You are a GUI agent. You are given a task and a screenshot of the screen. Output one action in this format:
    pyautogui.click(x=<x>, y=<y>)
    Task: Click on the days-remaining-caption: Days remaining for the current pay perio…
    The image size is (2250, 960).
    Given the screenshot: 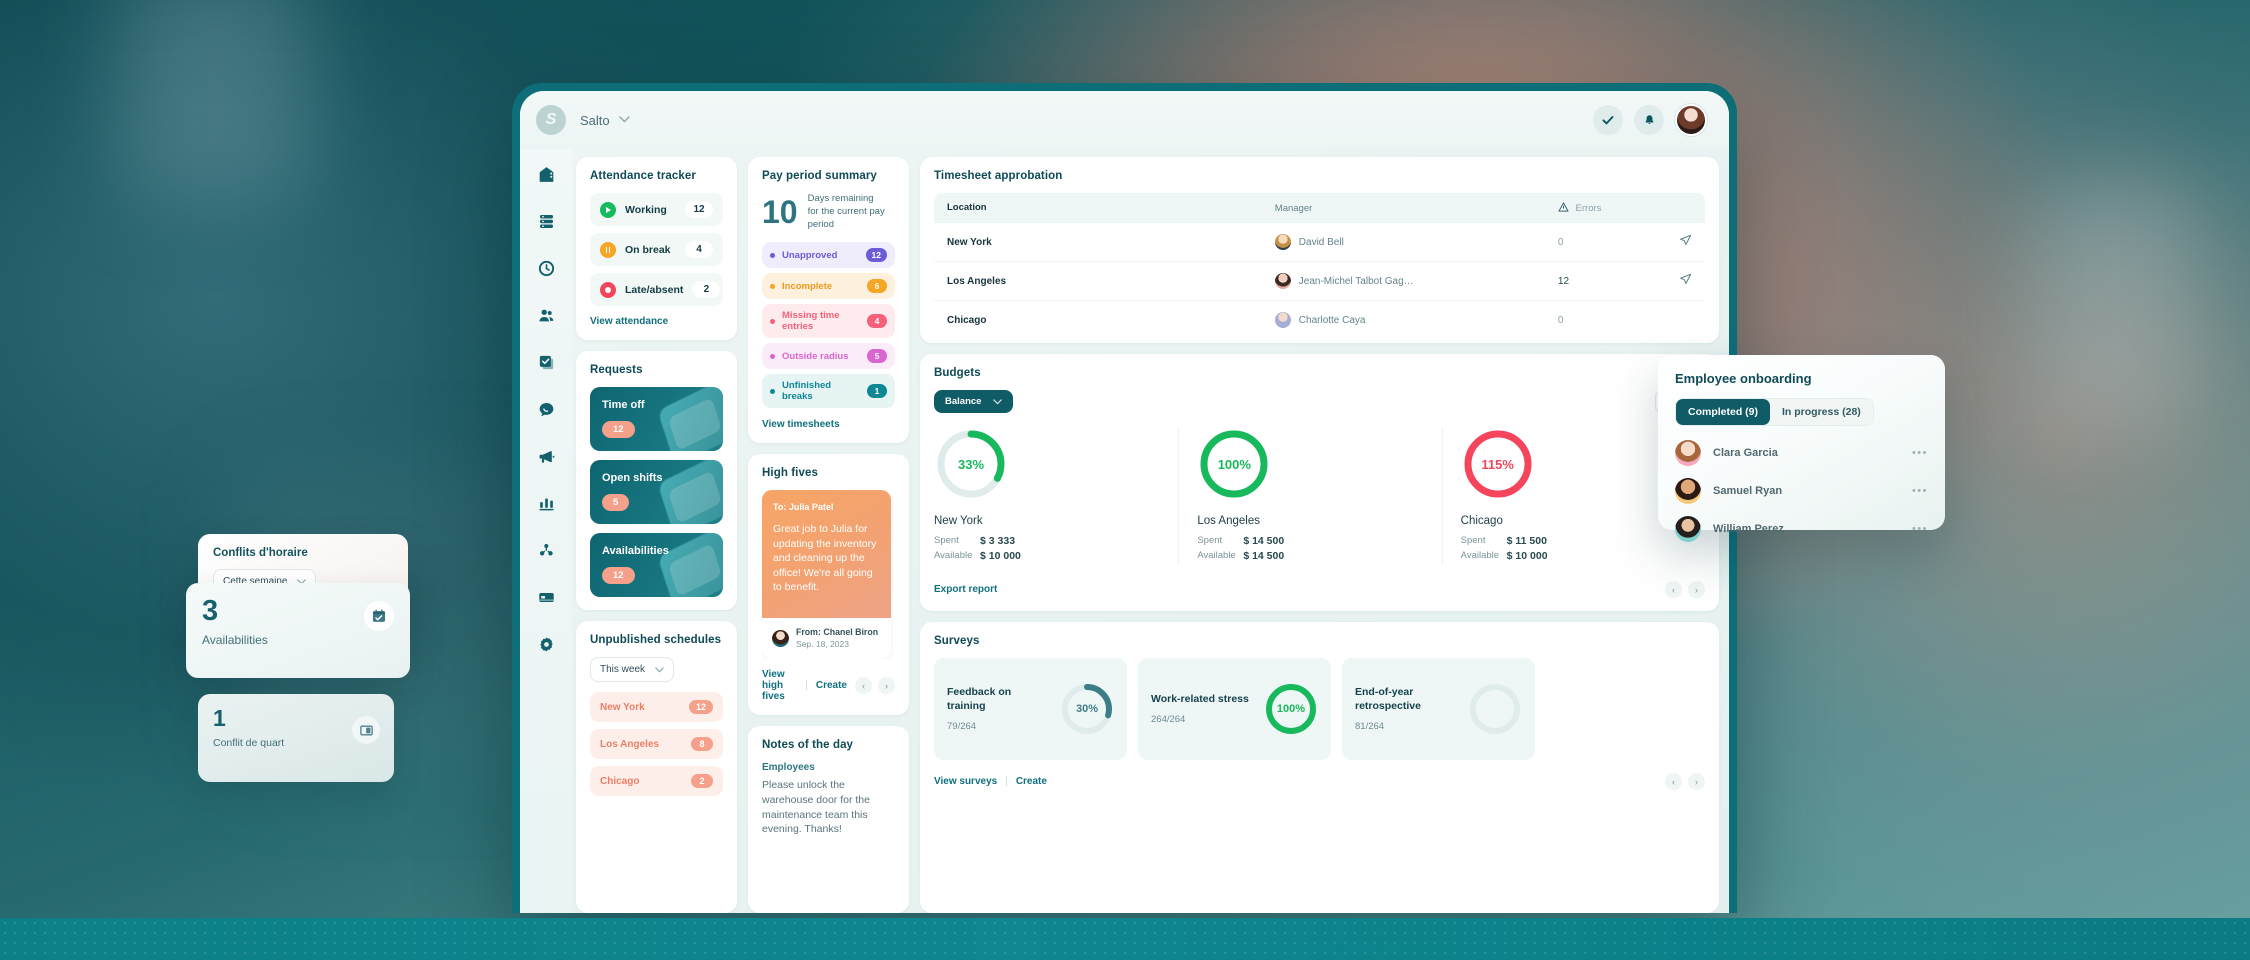 What is the action you would take?
    pyautogui.click(x=851, y=212)
    